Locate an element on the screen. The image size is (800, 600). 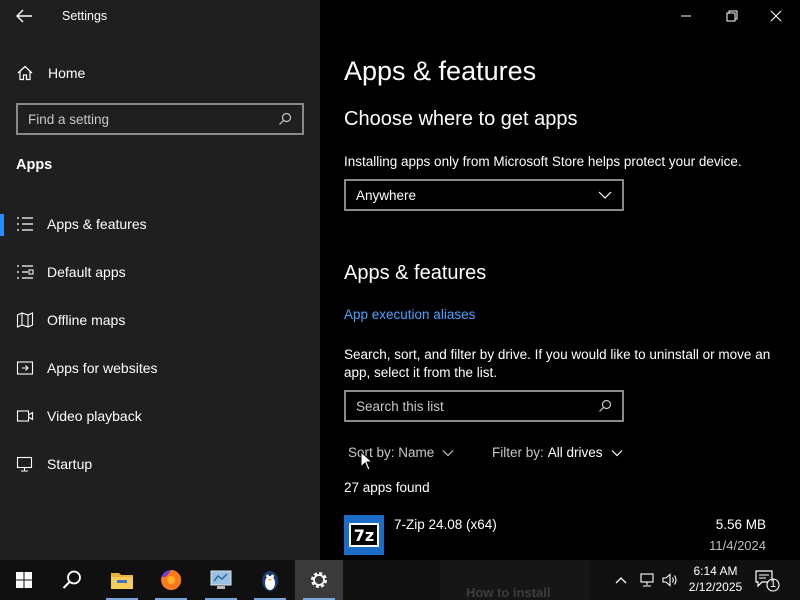
list-icon is located at coordinates (25, 224).